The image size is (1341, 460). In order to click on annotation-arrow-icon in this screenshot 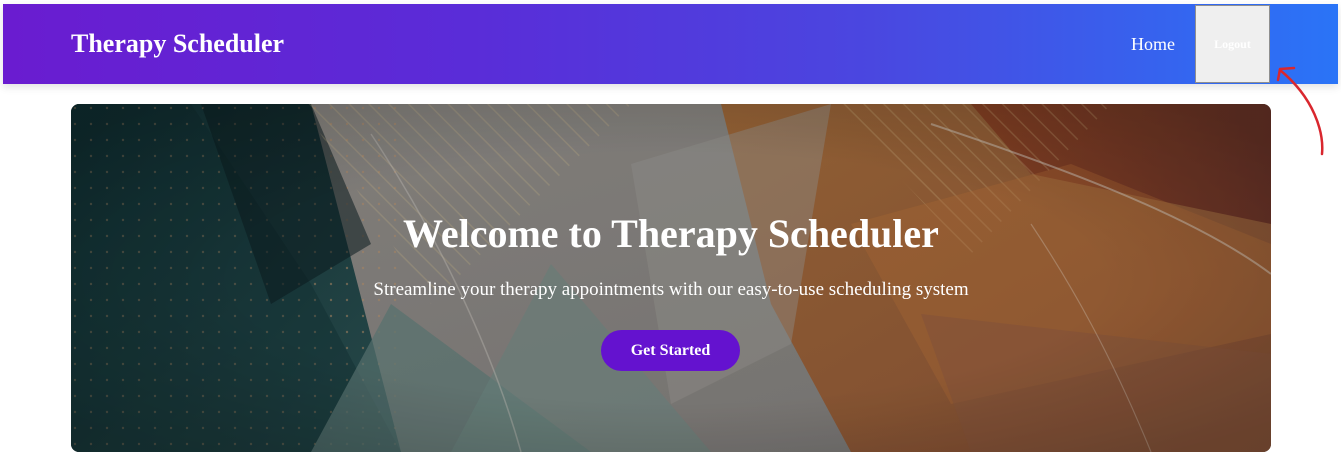, I will do `click(1300, 111)`.